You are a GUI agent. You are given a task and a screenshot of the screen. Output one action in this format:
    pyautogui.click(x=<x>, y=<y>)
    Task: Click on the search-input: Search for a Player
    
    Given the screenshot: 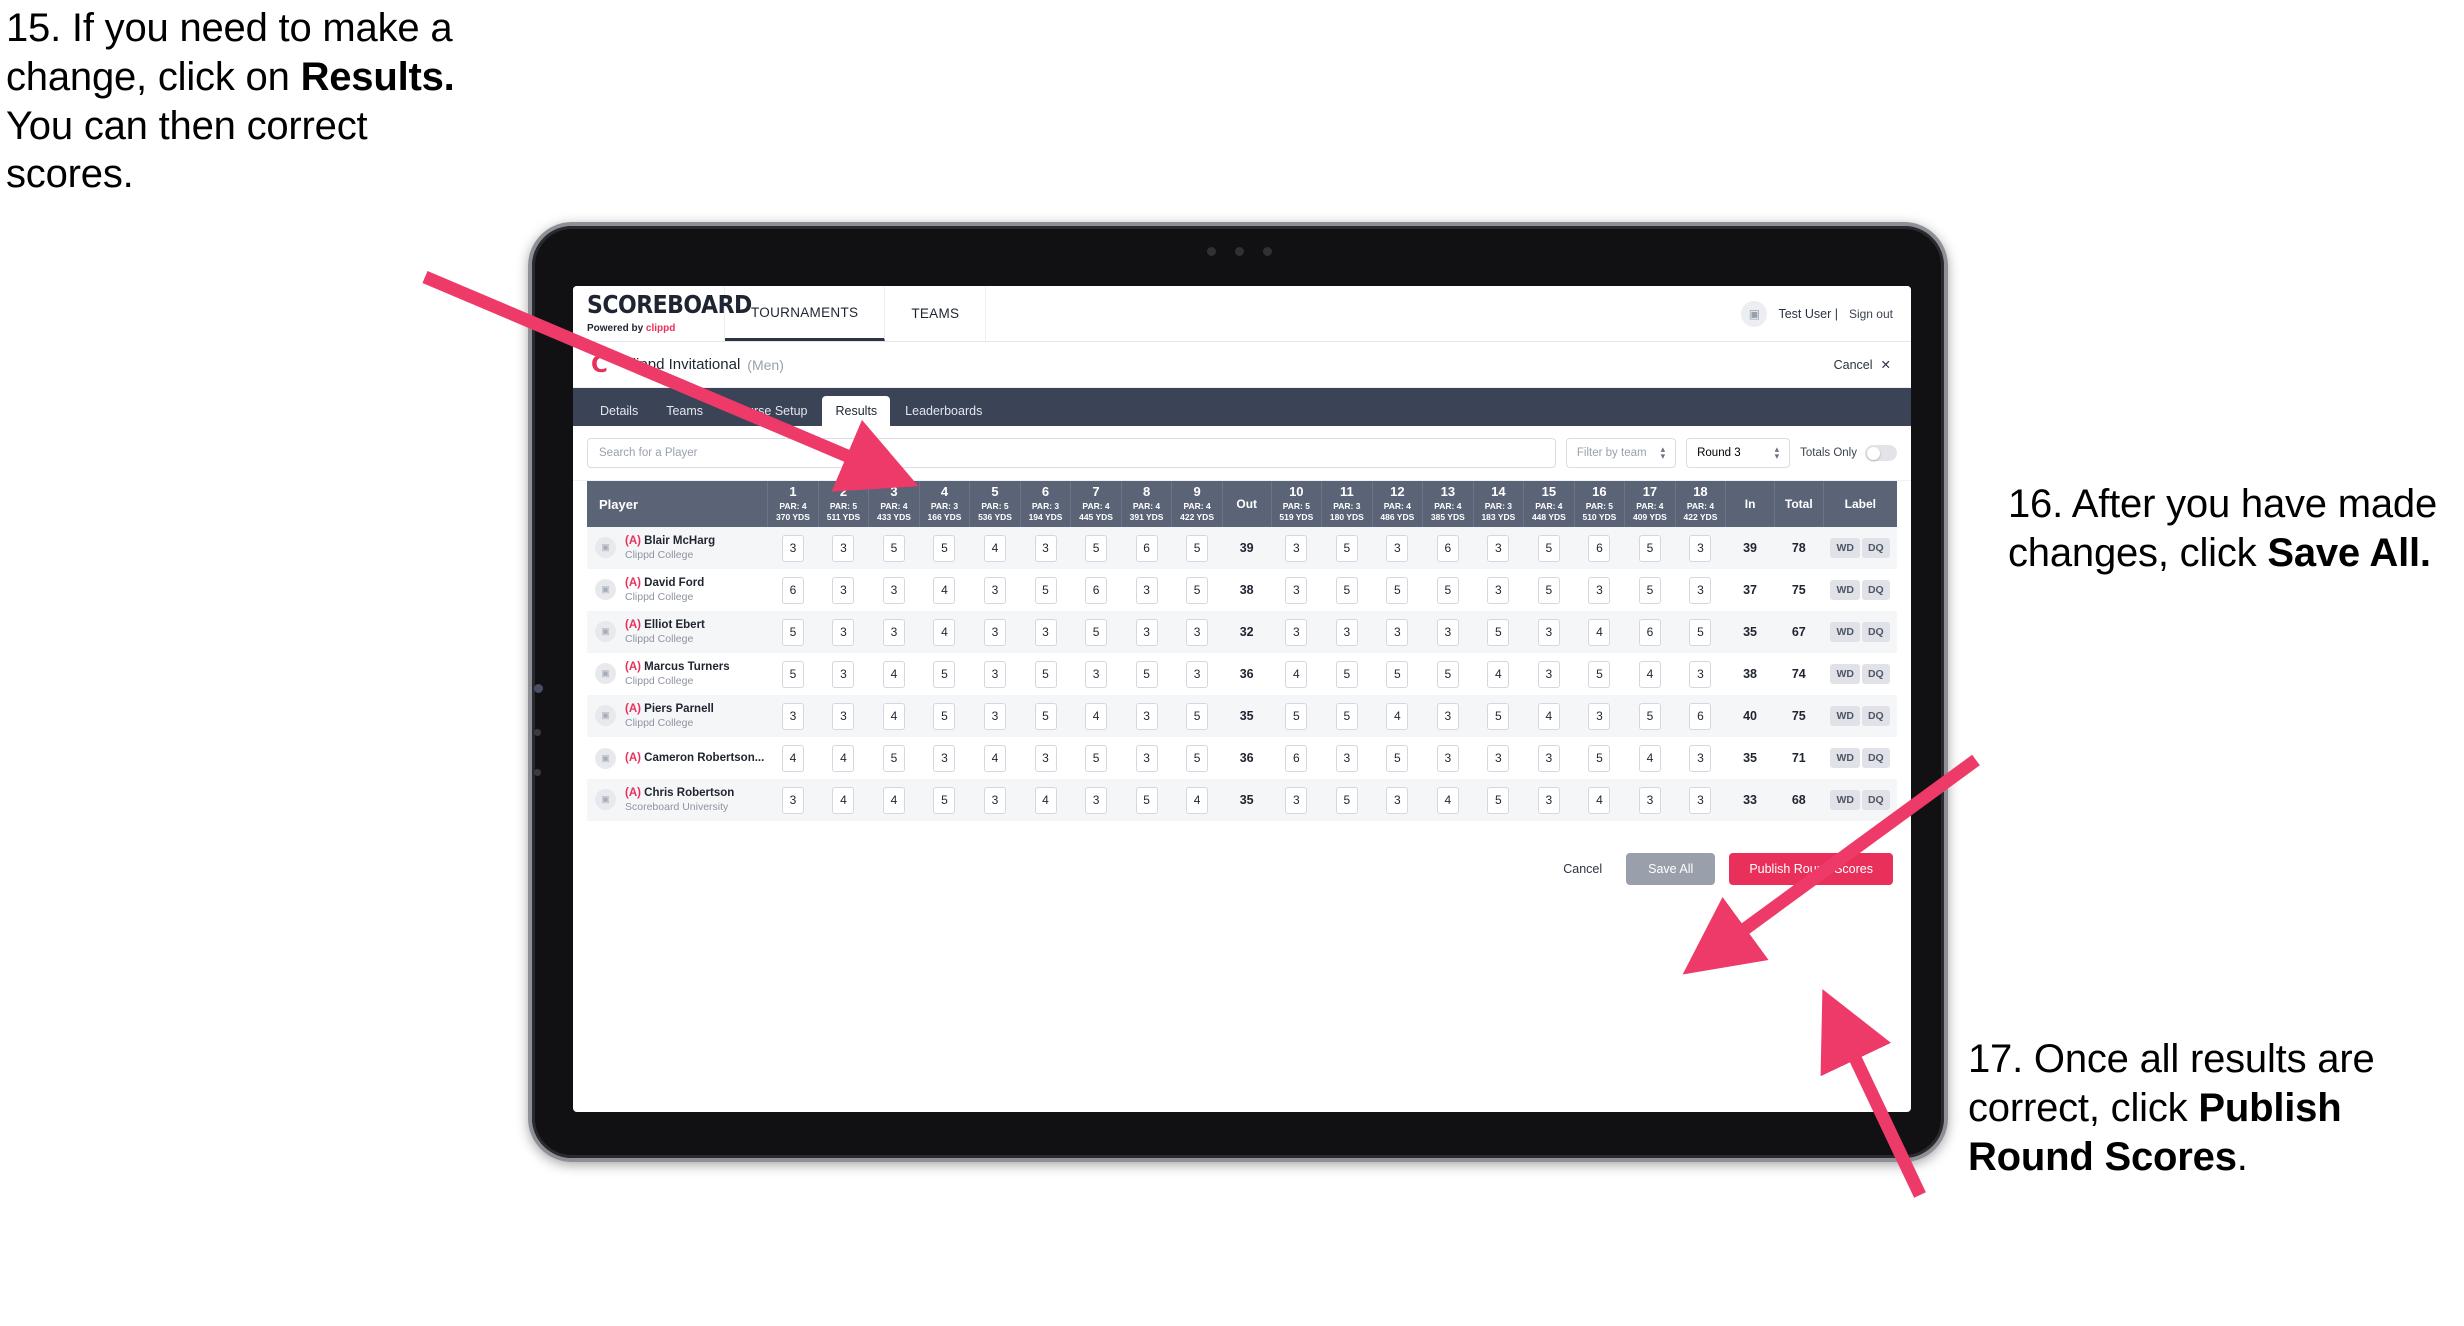 What is the action you would take?
    pyautogui.click(x=1071, y=453)
    